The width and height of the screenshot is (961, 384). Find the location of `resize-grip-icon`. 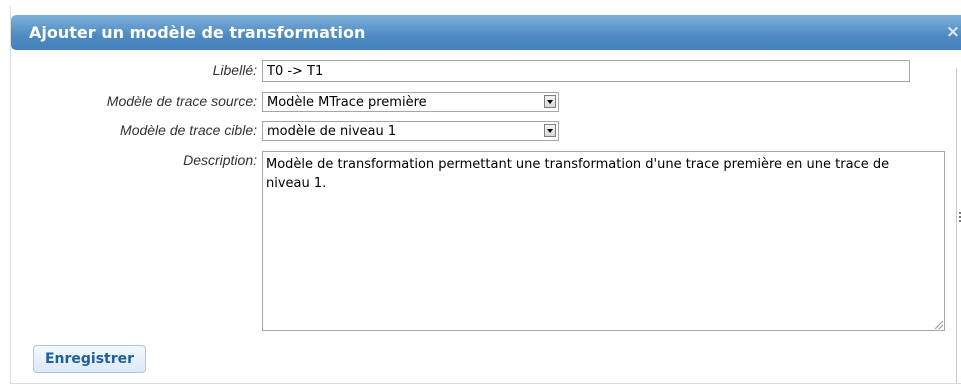

resize-grip-icon is located at coordinates (939, 325).